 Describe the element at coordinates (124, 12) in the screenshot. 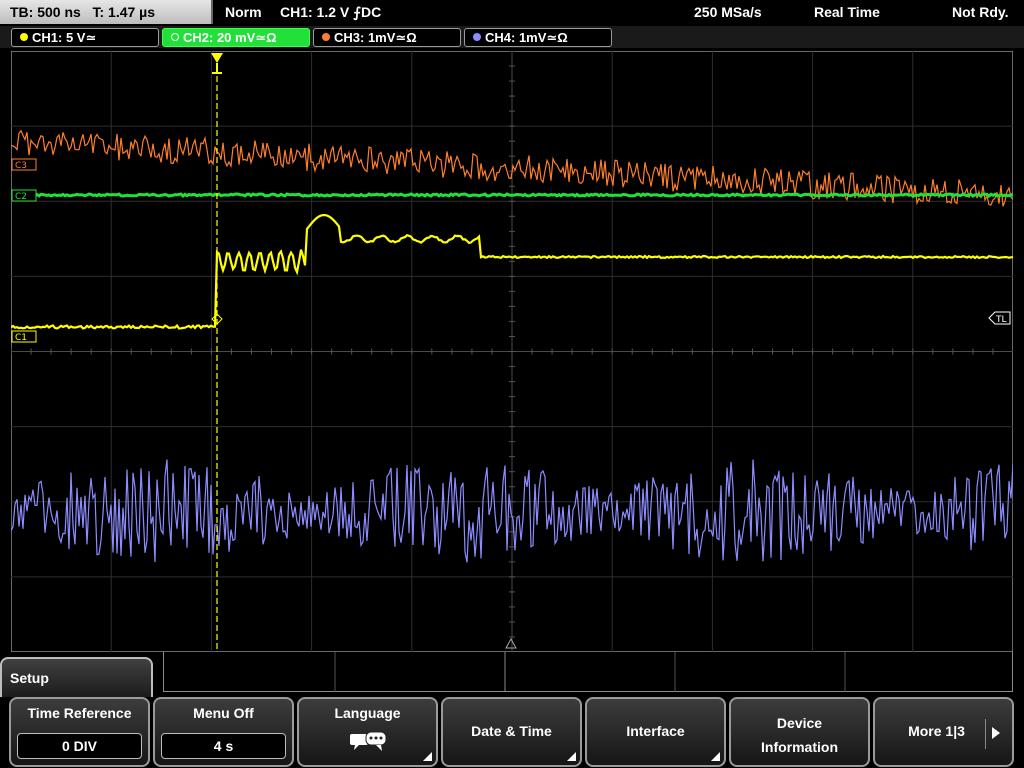

I see `trigger-time-value: T: 1.47 µs` at that location.